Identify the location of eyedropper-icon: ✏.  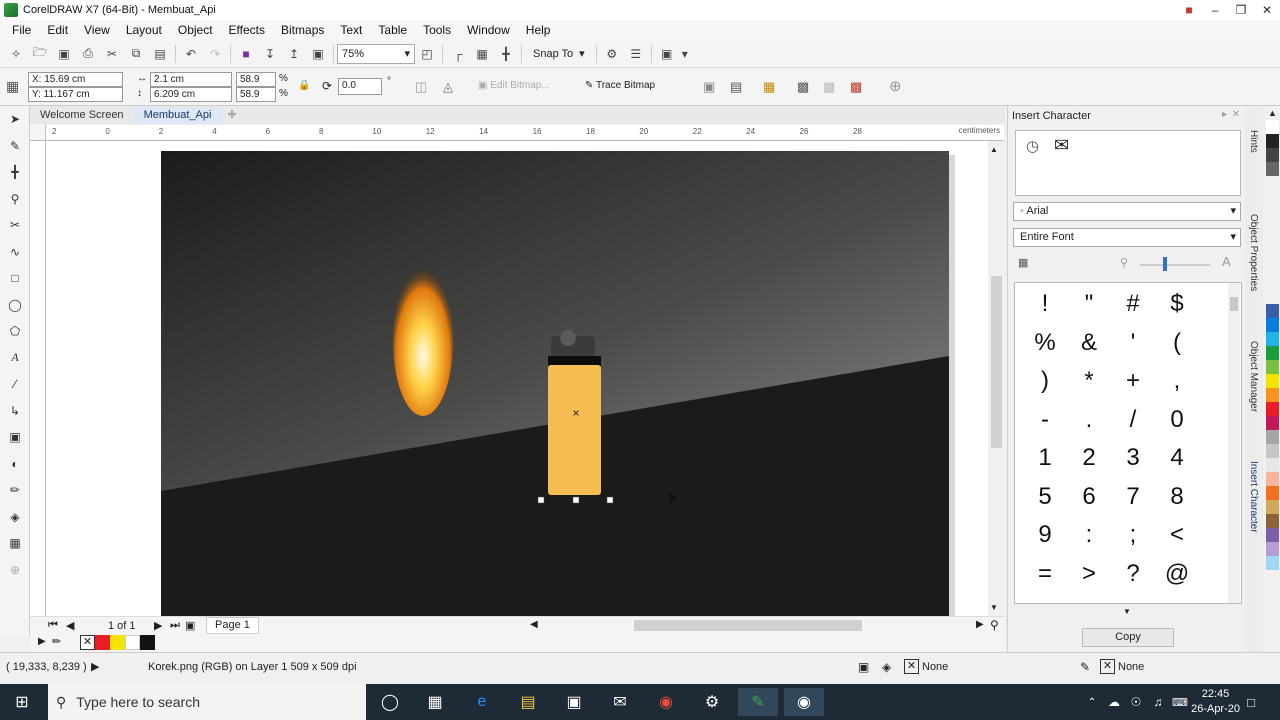
(56, 641).